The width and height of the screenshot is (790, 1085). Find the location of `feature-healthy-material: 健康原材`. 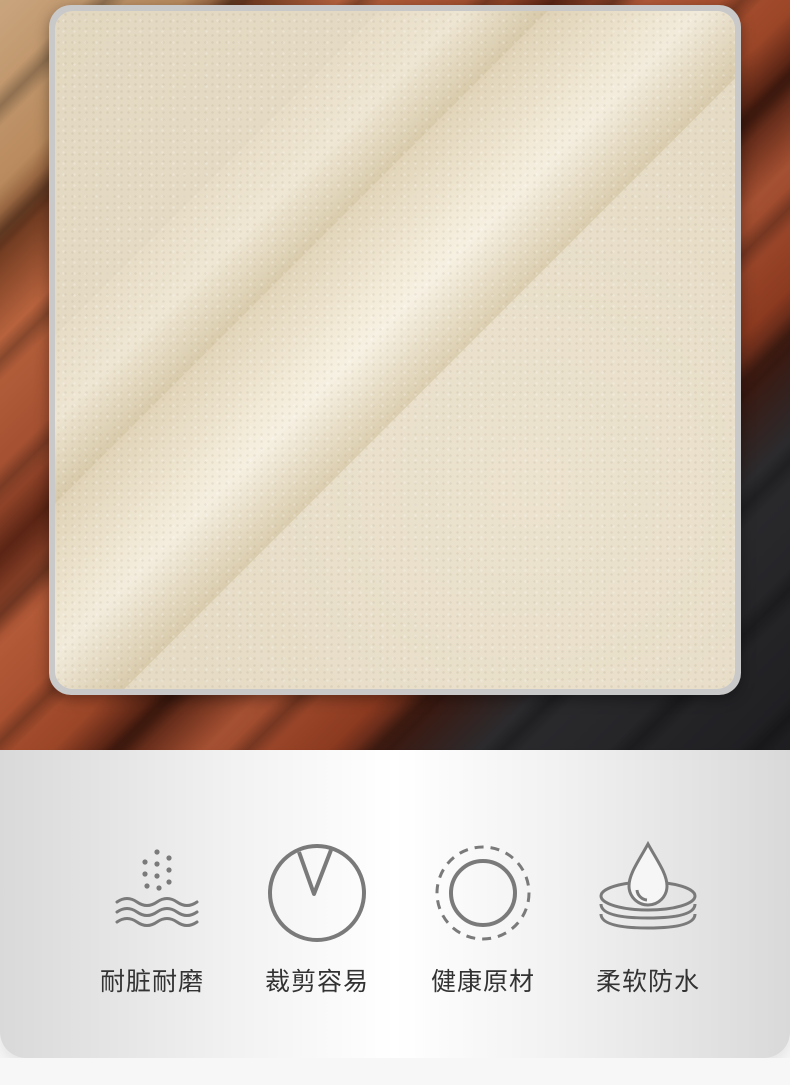

feature-healthy-material: 健康原材 is located at coordinates (483, 918).